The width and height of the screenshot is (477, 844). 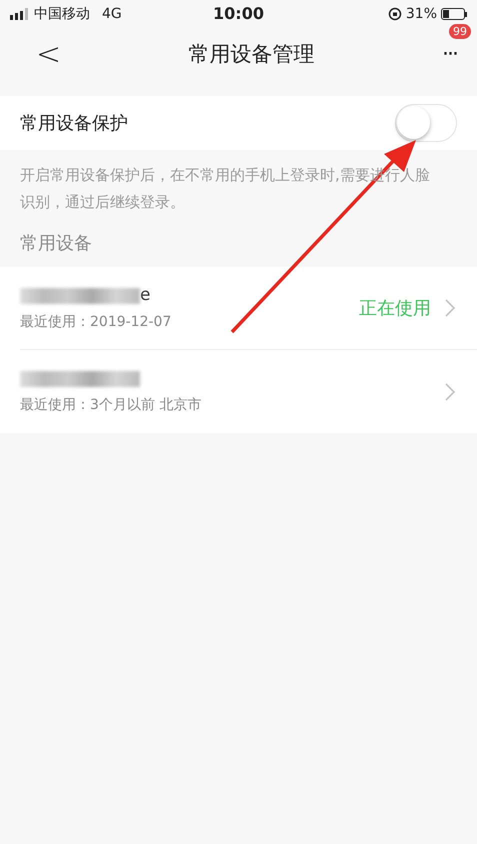 What do you see at coordinates (111, 405) in the screenshot?
I see `last-used-text: 最近使用：3个月以前 北京市` at bounding box center [111, 405].